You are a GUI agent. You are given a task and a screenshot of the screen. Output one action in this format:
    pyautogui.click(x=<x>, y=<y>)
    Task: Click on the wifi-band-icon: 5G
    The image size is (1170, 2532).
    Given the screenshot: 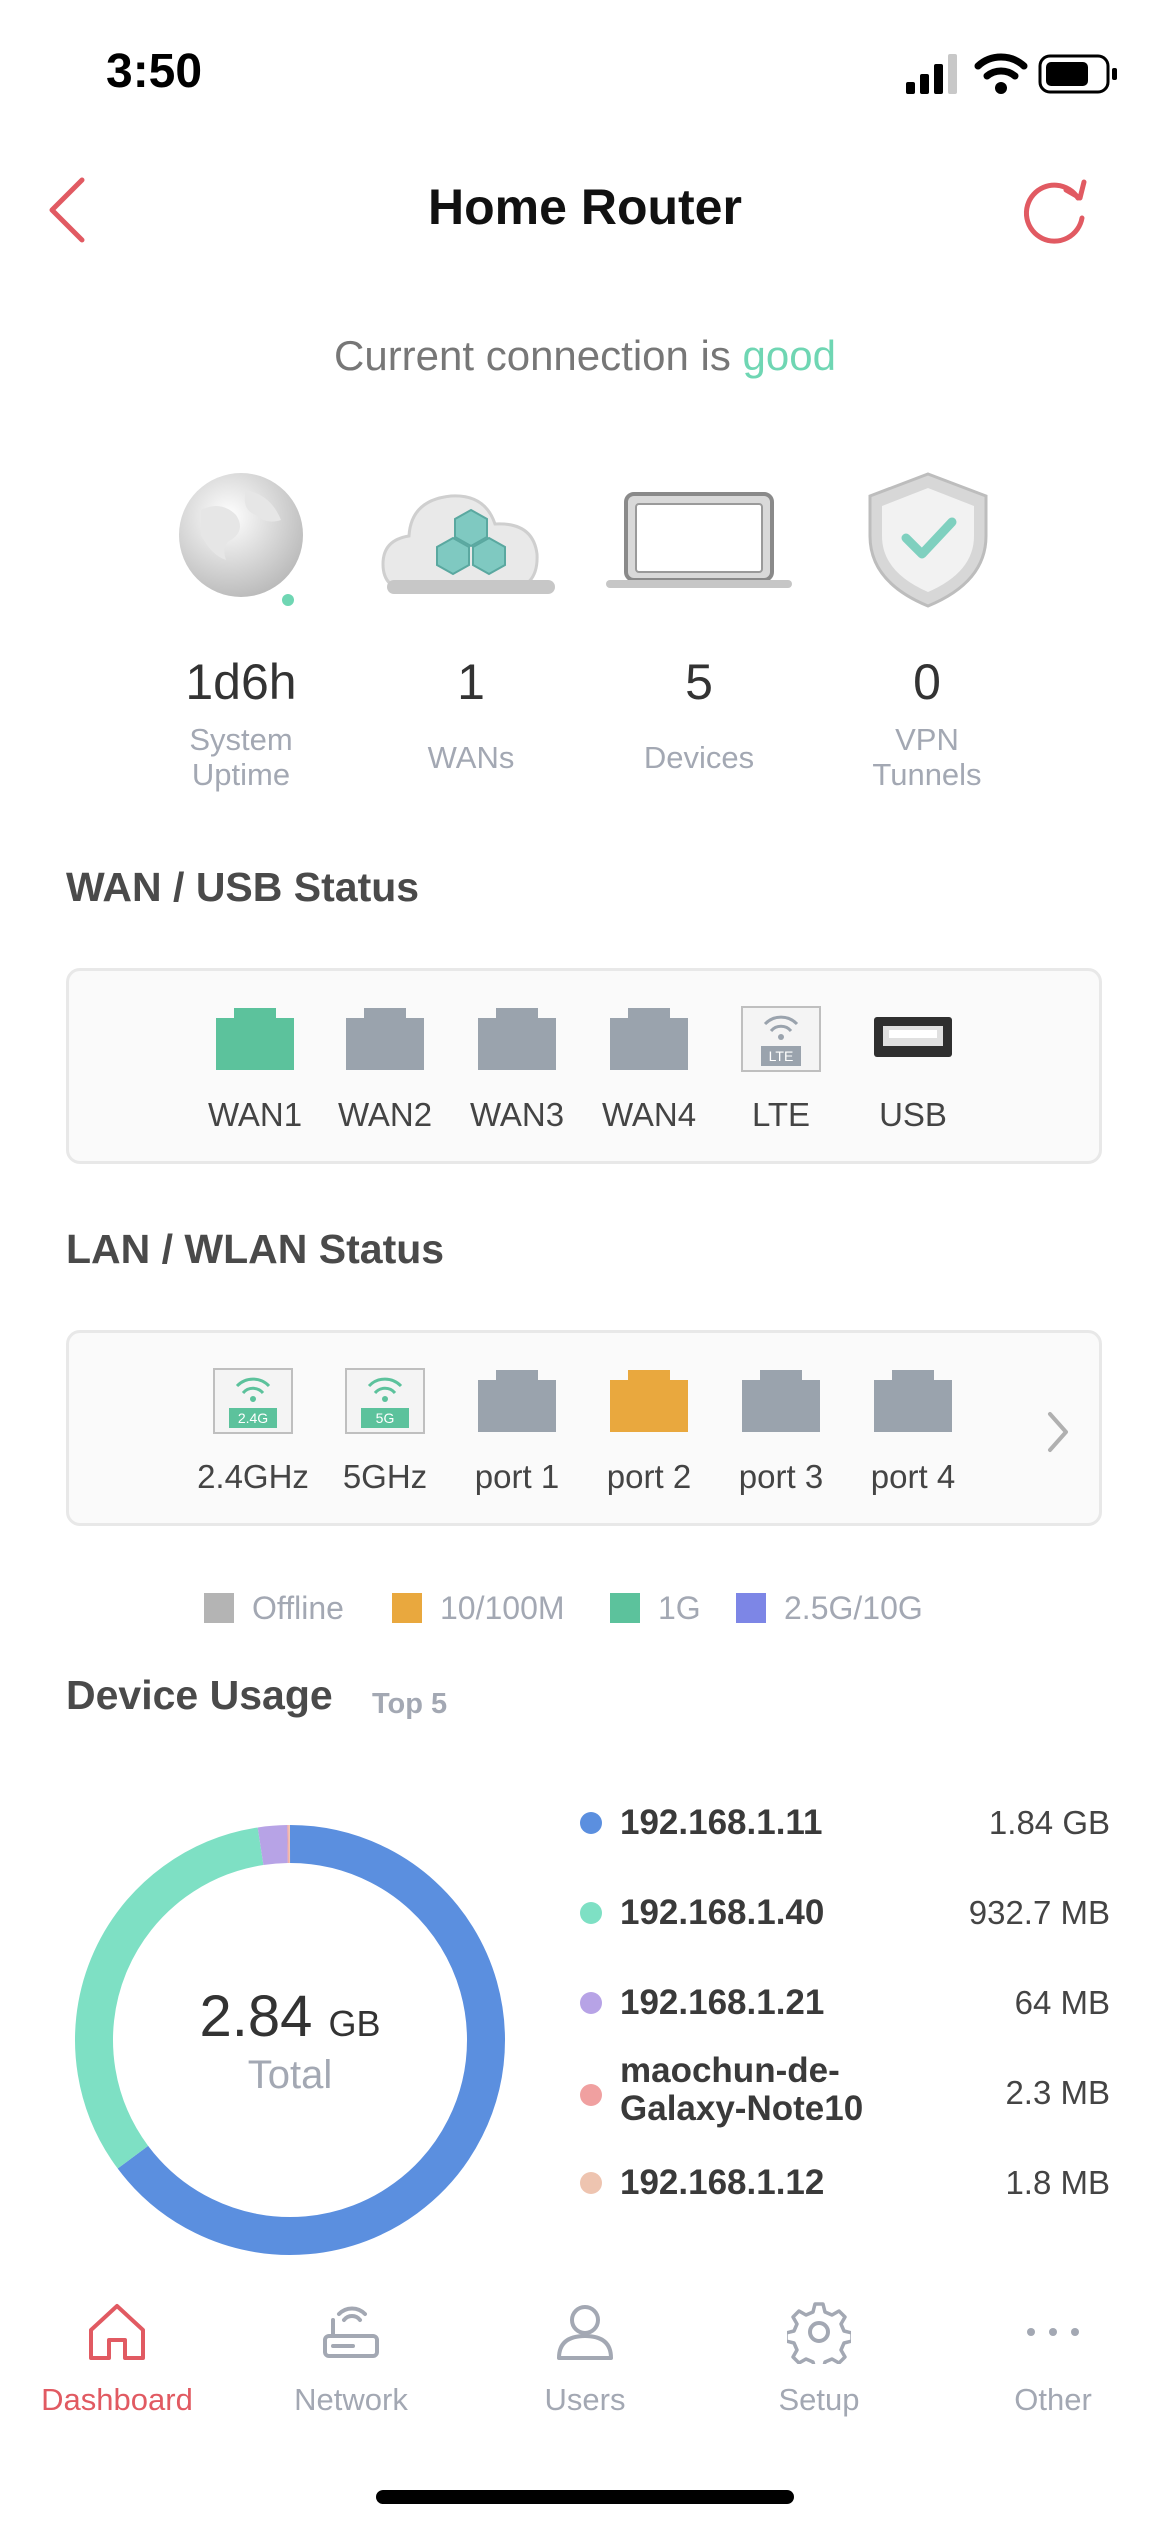 What is the action you would take?
    pyautogui.click(x=385, y=1401)
    